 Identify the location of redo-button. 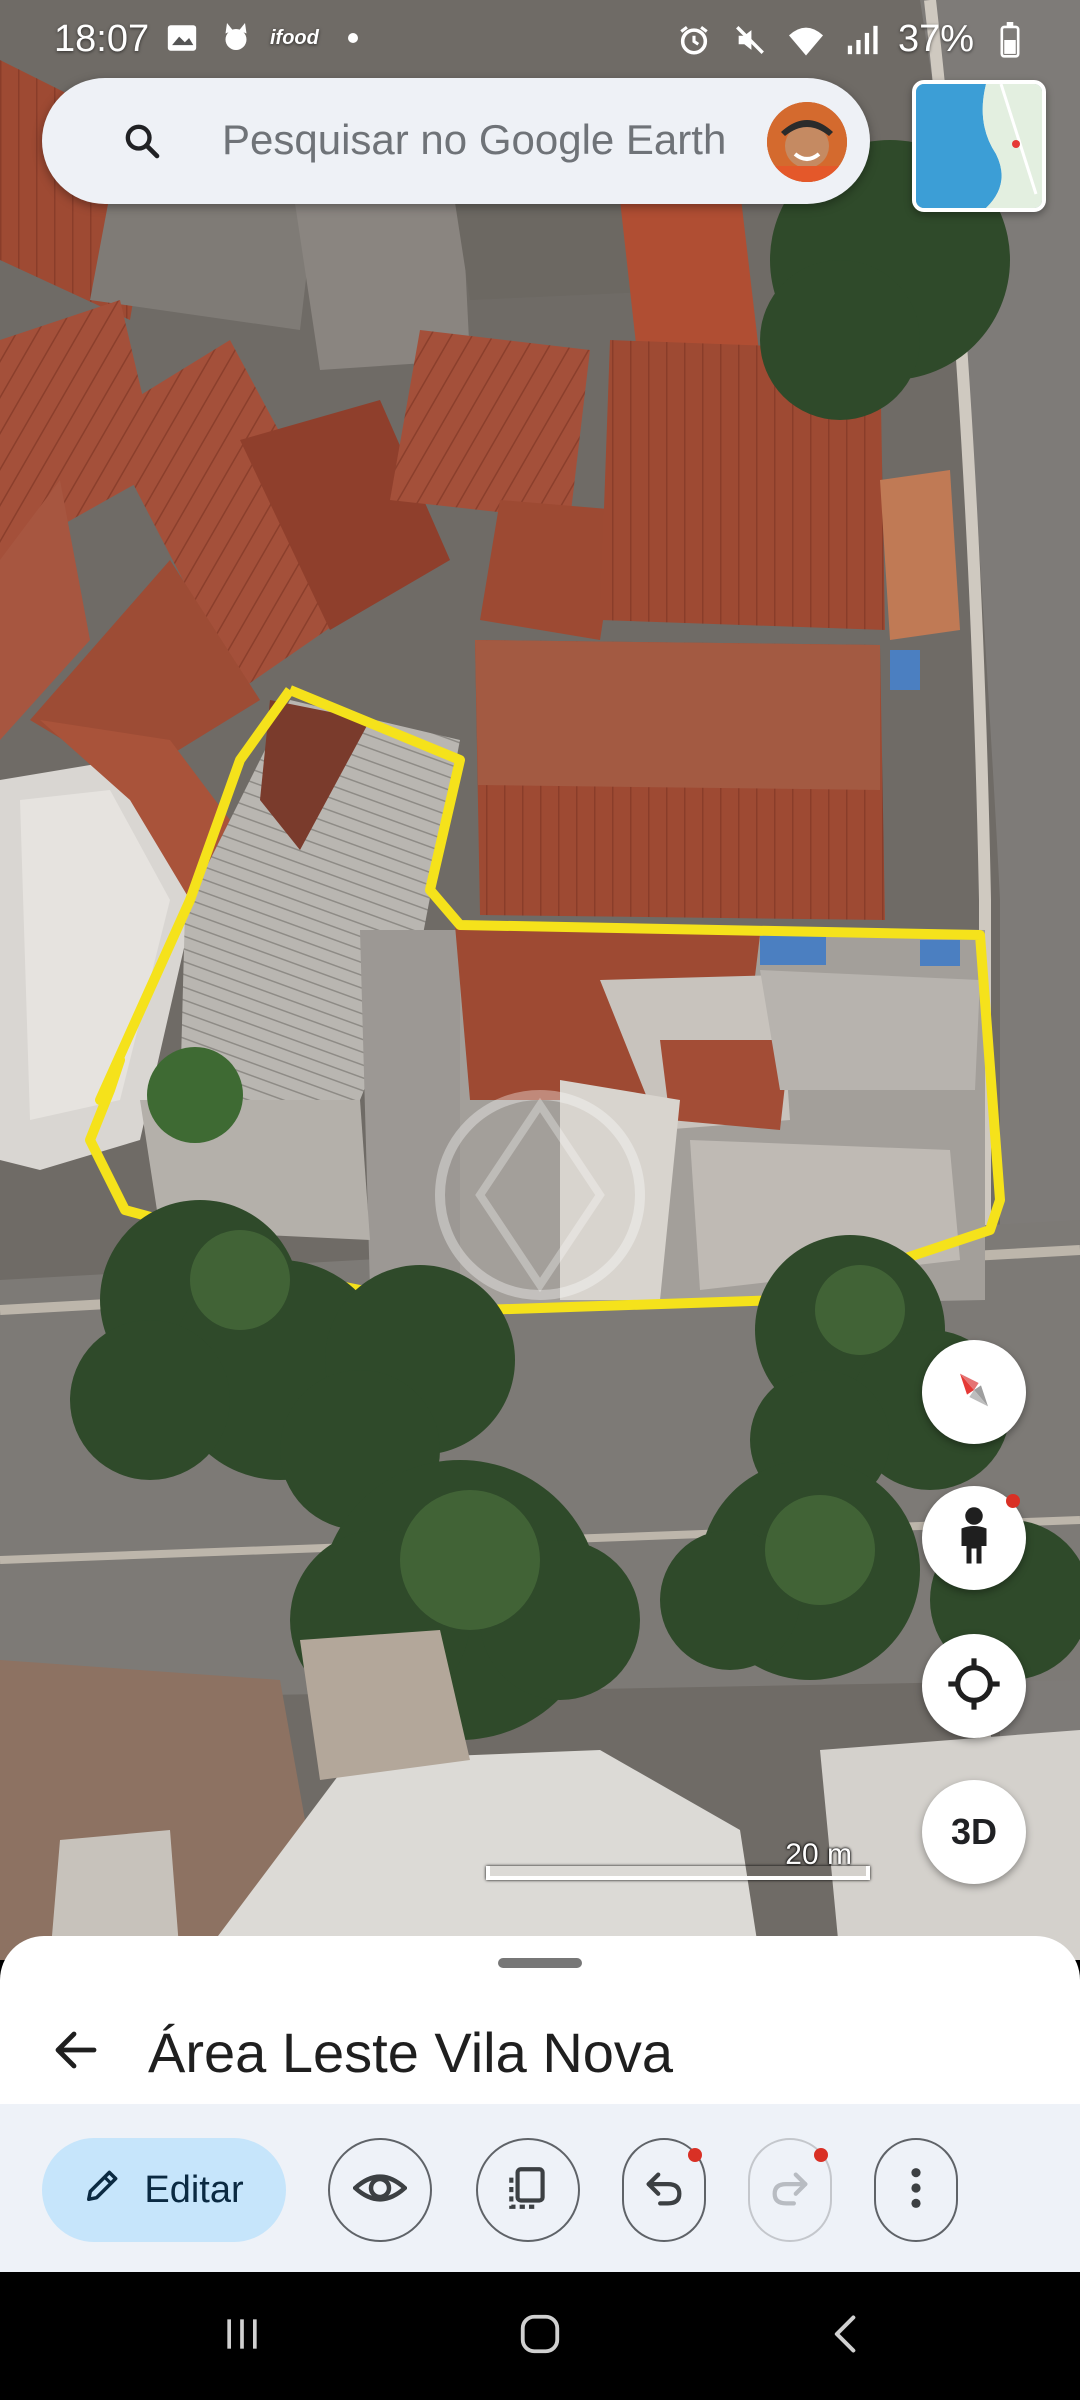
(790, 2190).